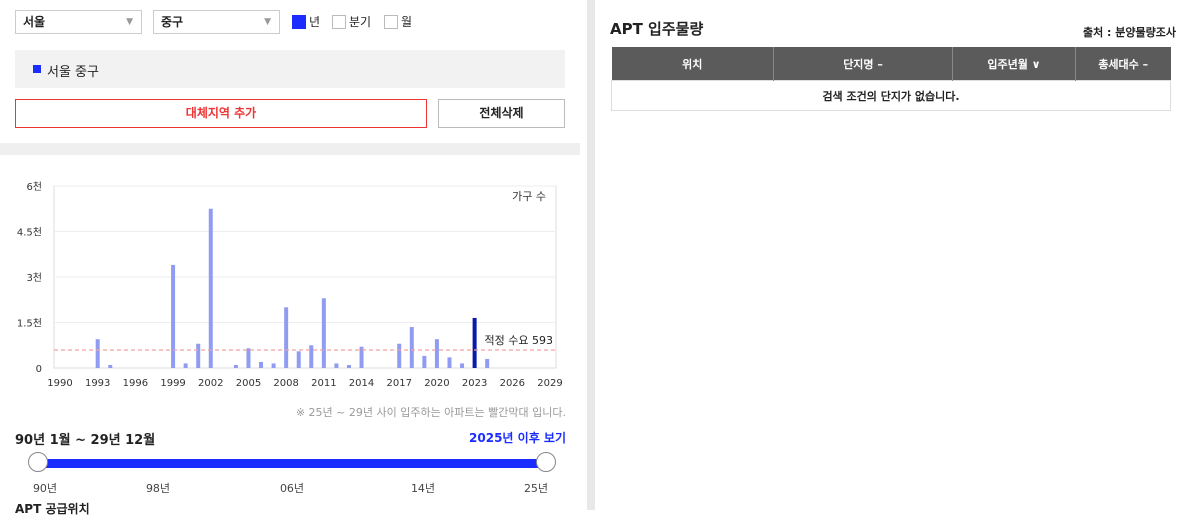 Image resolution: width=1186 pixels, height=517 pixels. I want to click on checkbox-quarter-label: 분기, so click(360, 22).